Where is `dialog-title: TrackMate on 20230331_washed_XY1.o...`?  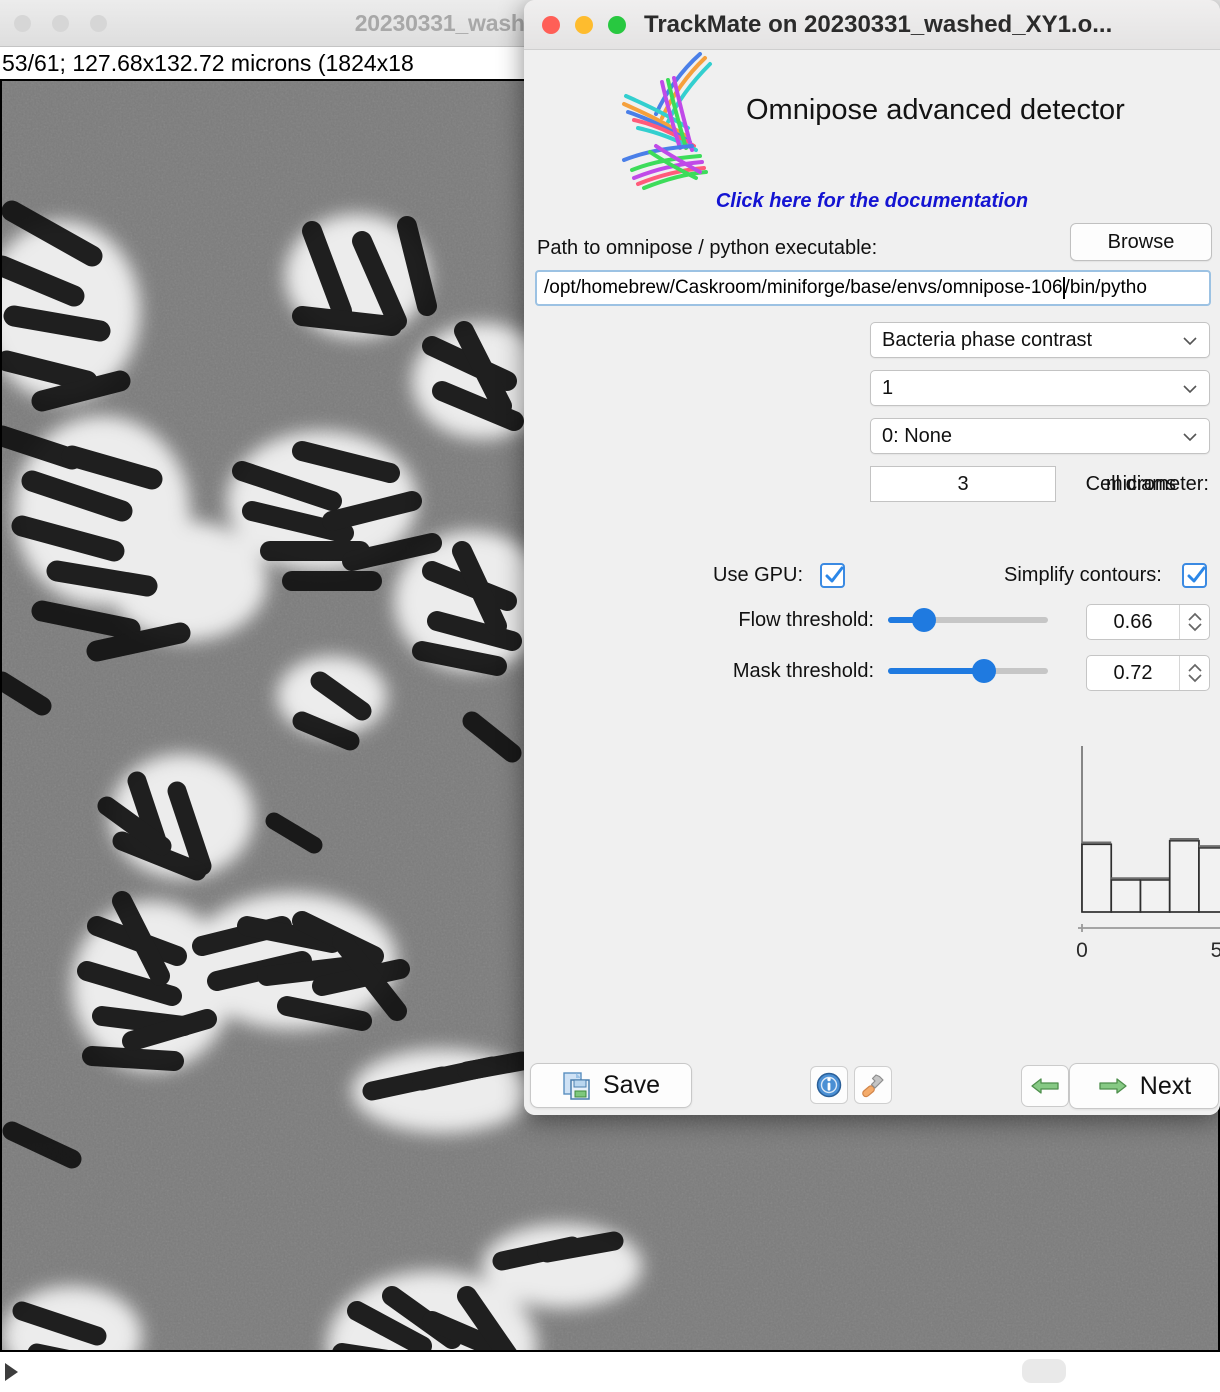 dialog-title: TrackMate on 20230331_washed_XY1.o... is located at coordinates (878, 24).